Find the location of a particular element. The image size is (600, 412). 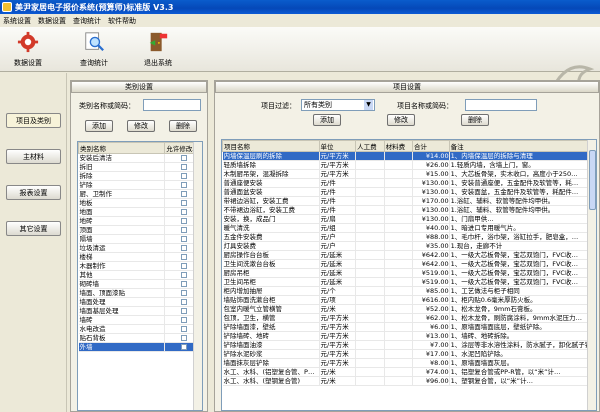

table-row: 墙面基层处理 is located at coordinates (140, 311).